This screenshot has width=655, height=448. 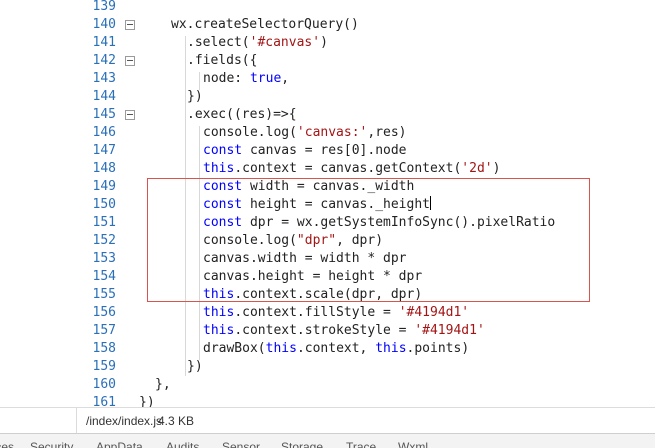 I want to click on code-token: width = canvas._width, so click(x=328, y=186).